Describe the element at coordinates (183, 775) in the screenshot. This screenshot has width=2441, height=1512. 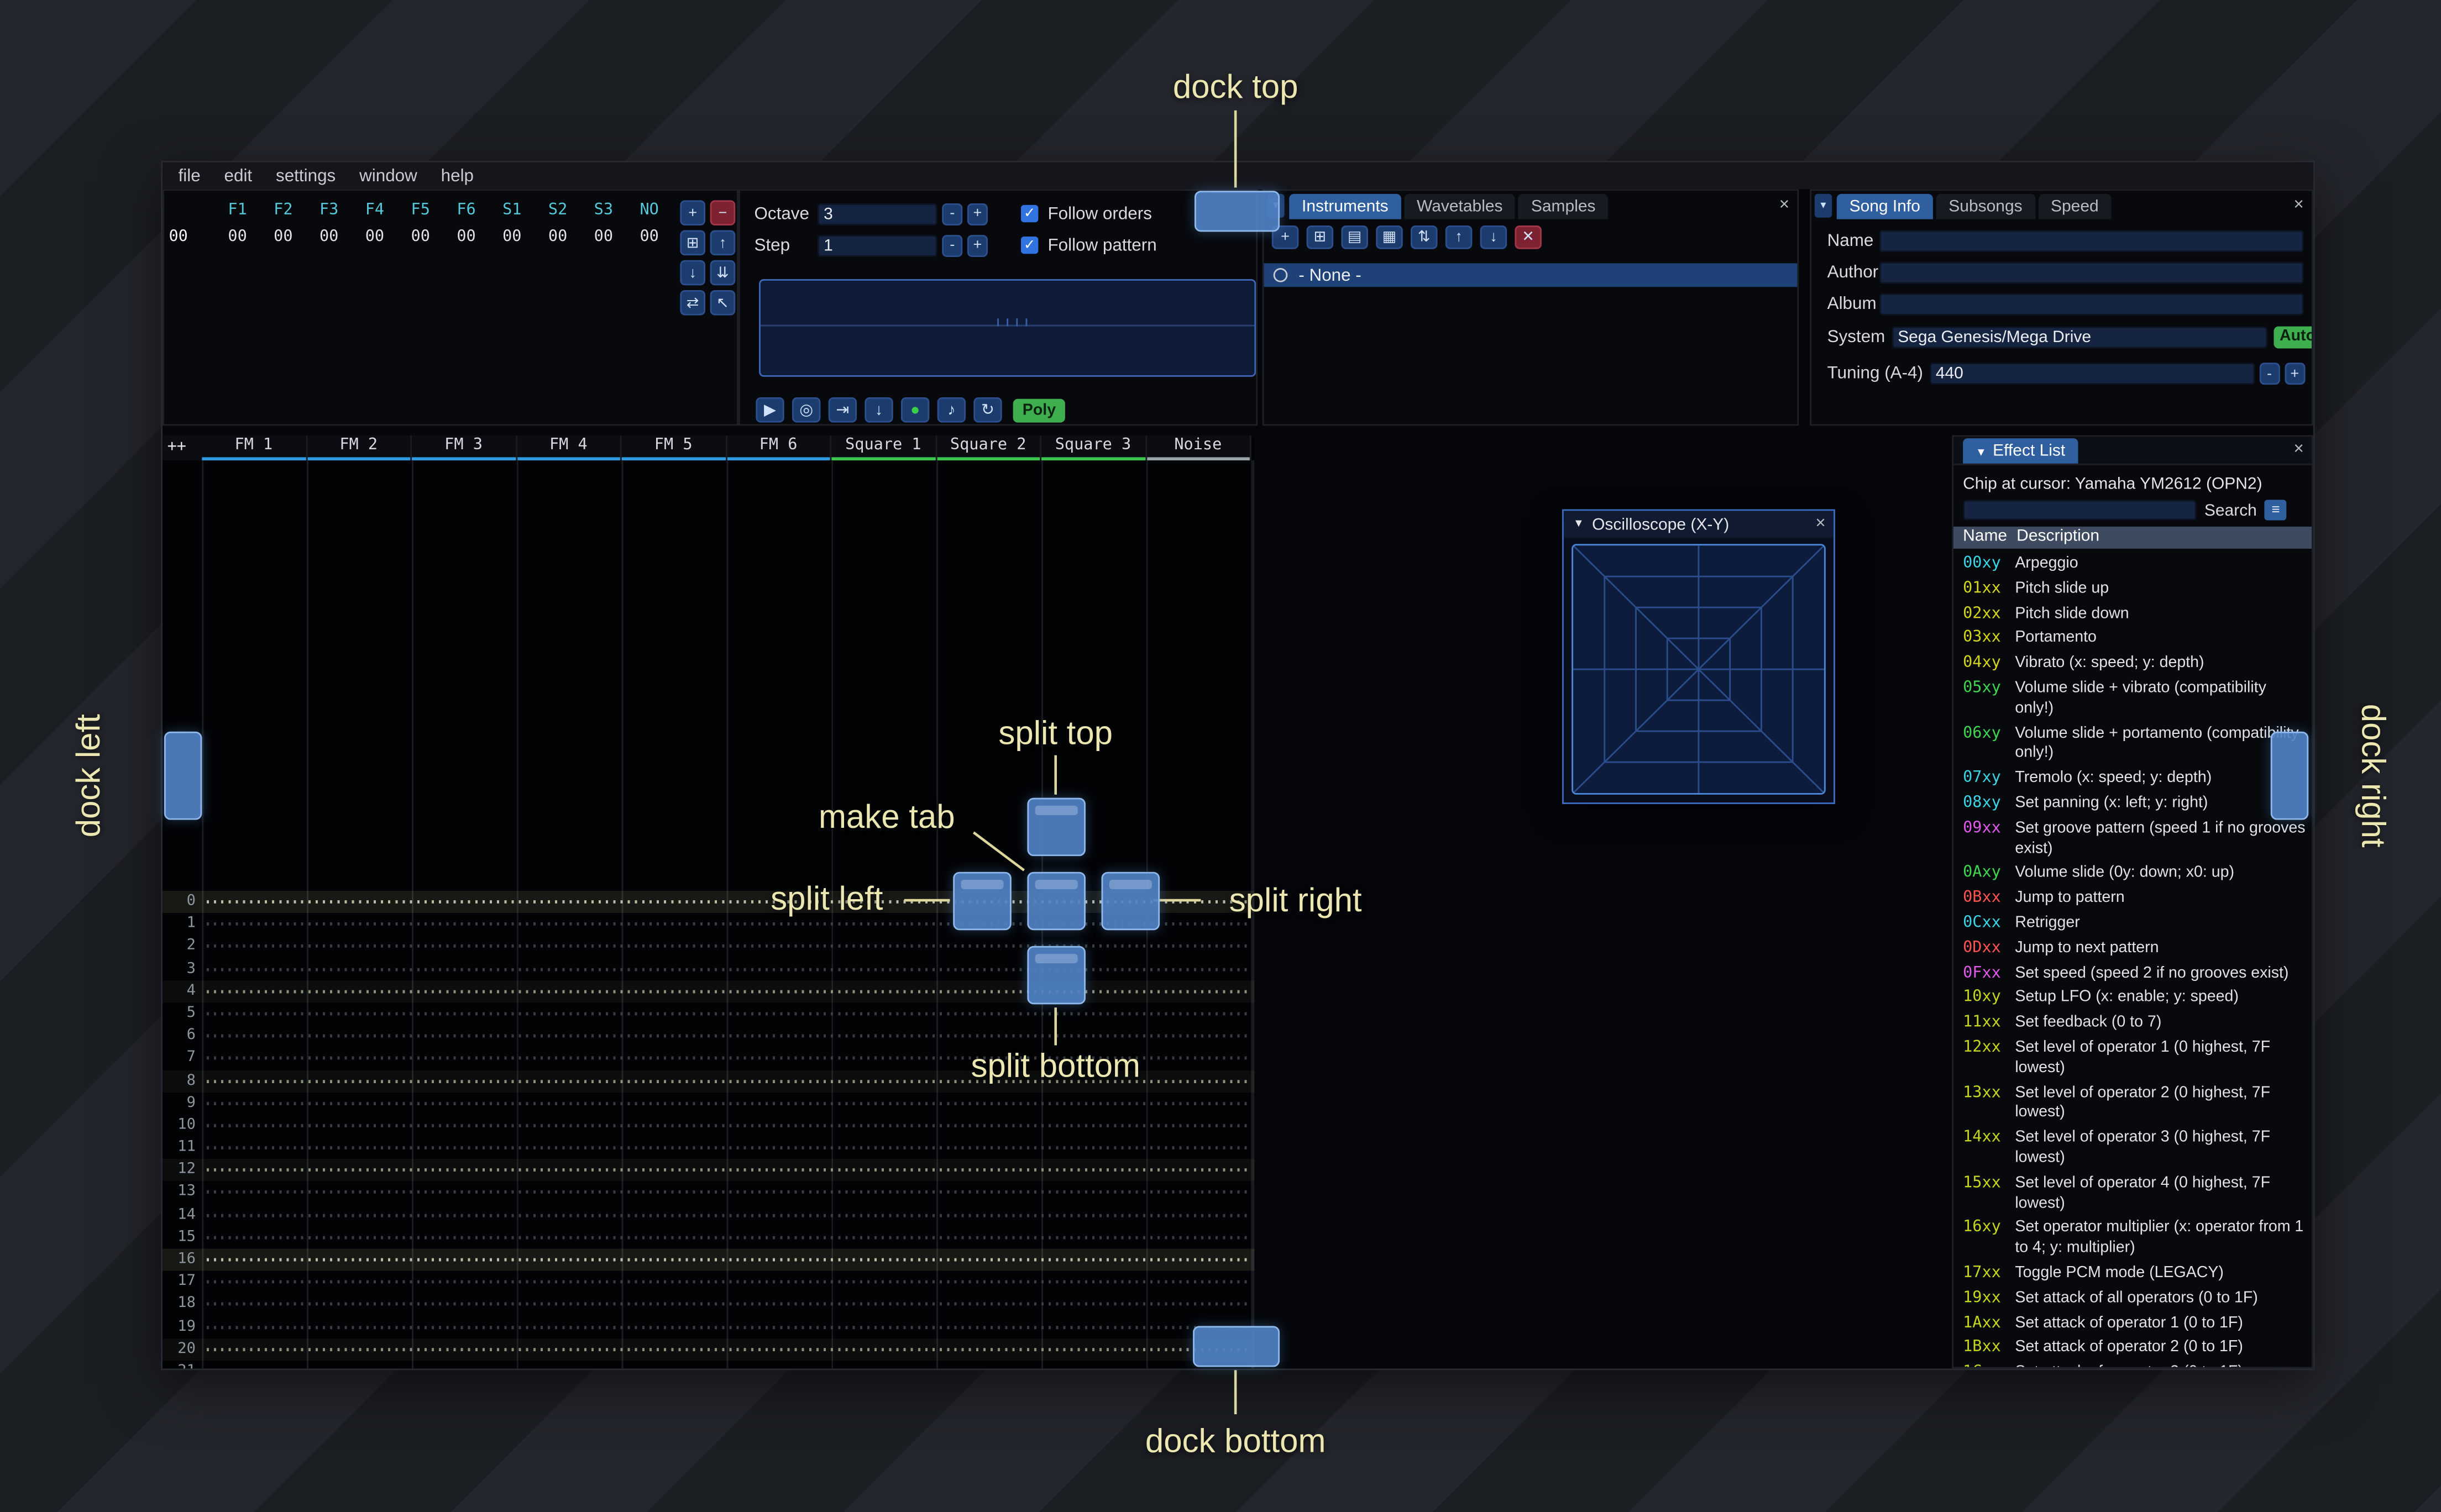
I see `dock-target-left` at that location.